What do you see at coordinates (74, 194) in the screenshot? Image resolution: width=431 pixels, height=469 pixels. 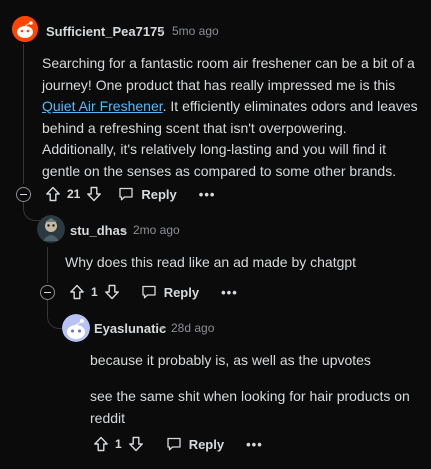 I see `vote-count: 21` at bounding box center [74, 194].